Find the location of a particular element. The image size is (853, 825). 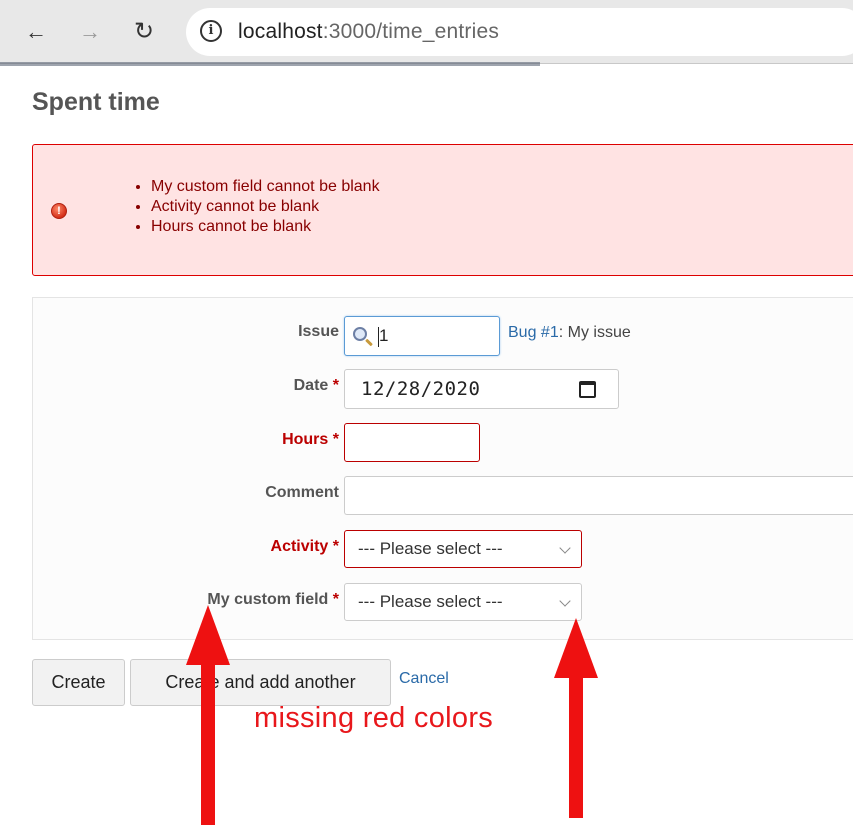

custom-field-select: --- Please select --- is located at coordinates (463, 602).